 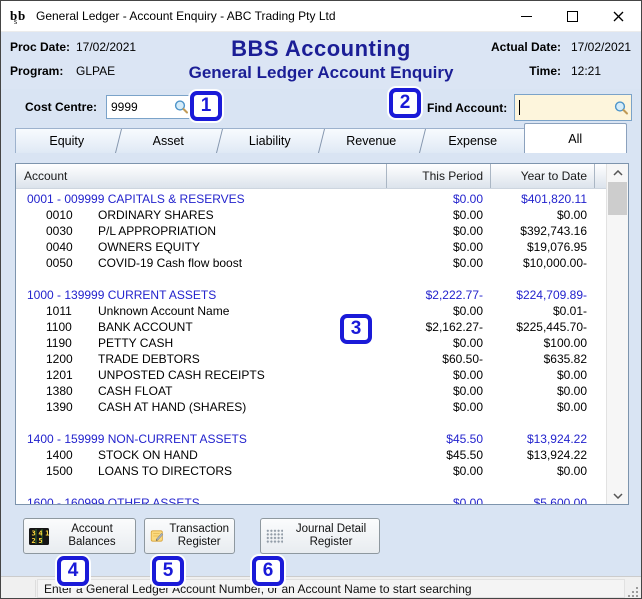 What do you see at coordinates (311, 391) in the screenshot?
I see `account-row: 1380 CASH FLOAT $0.00 $0.00` at bounding box center [311, 391].